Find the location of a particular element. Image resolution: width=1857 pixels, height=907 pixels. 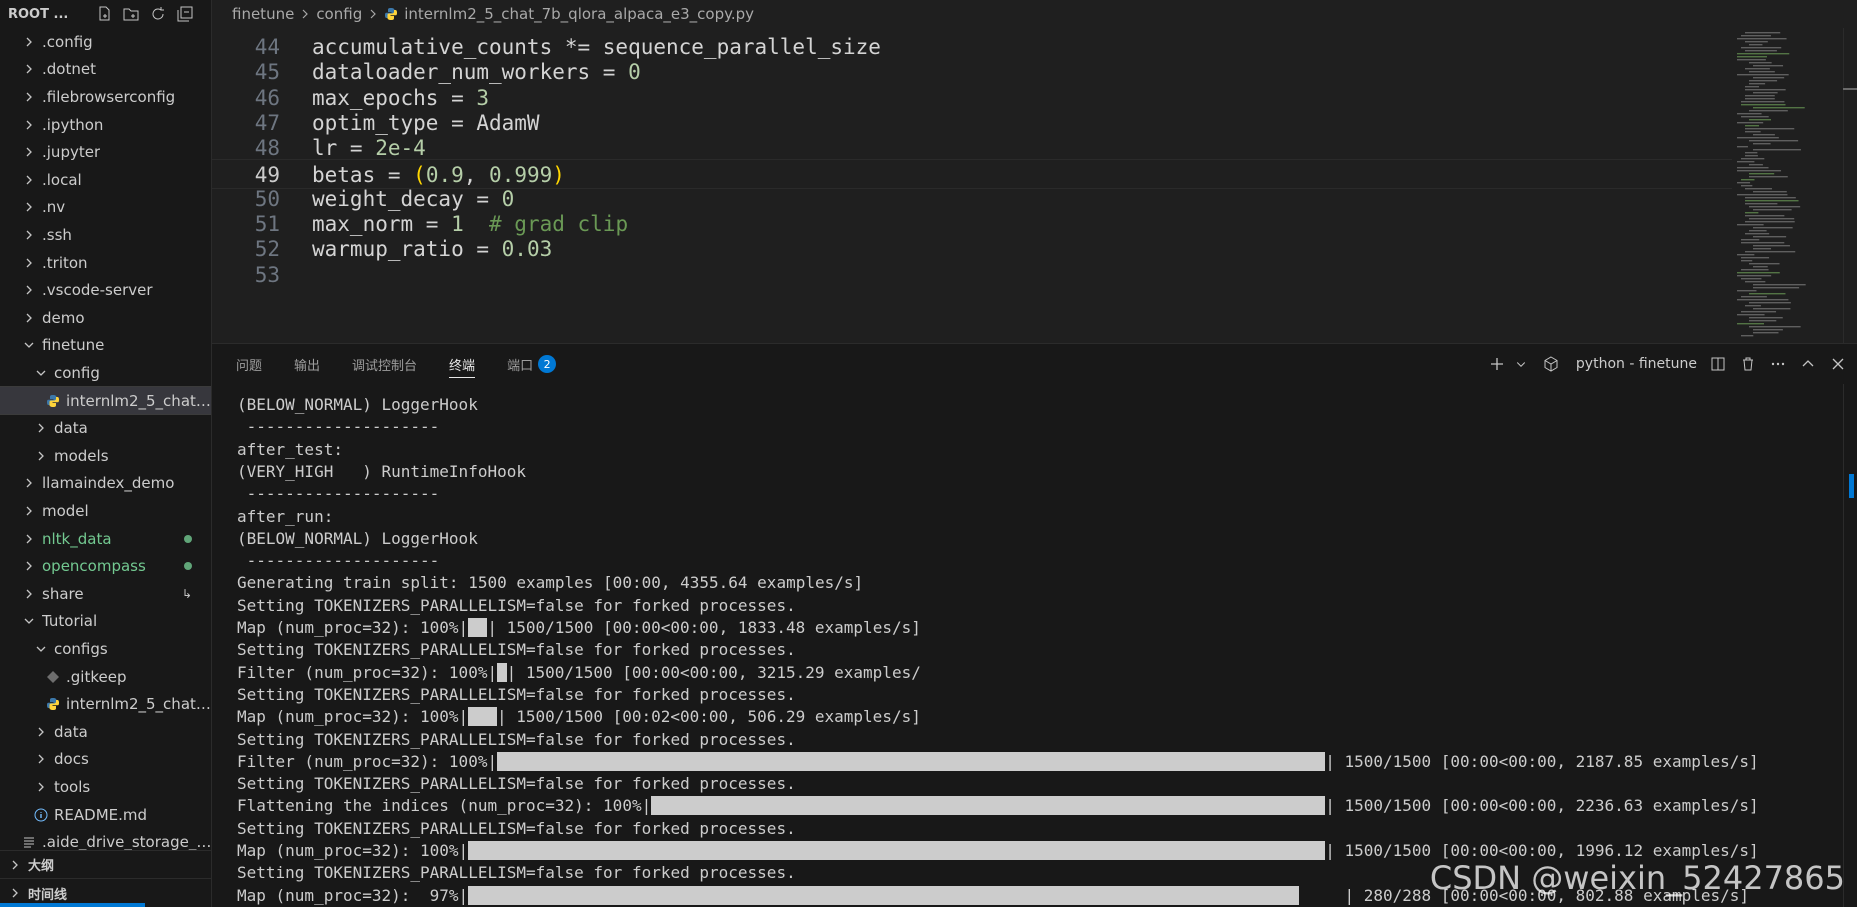

tree-item: .dotnet is located at coordinates (105, 70).